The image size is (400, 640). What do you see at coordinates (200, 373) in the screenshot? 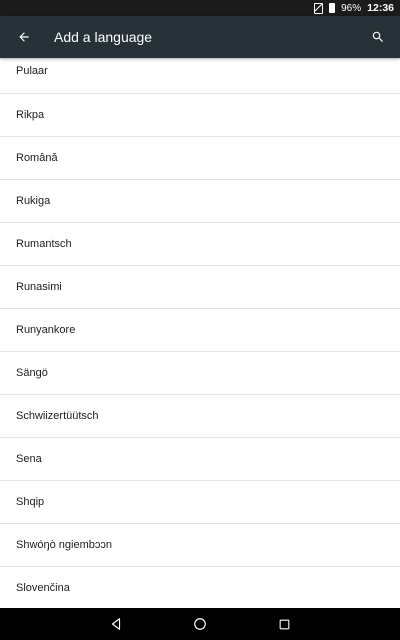
I see `language-item: Sängö` at bounding box center [200, 373].